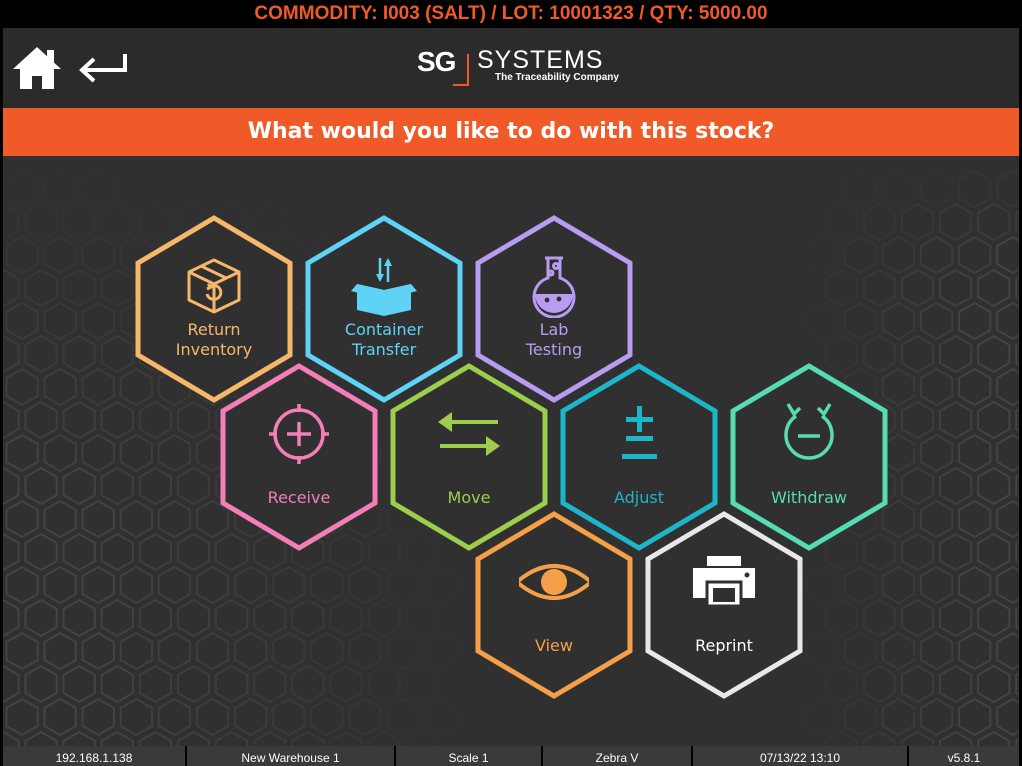 This screenshot has height=766, width=1022. Describe the element at coordinates (461, 70) in the screenshot. I see `logo-bracket` at that location.